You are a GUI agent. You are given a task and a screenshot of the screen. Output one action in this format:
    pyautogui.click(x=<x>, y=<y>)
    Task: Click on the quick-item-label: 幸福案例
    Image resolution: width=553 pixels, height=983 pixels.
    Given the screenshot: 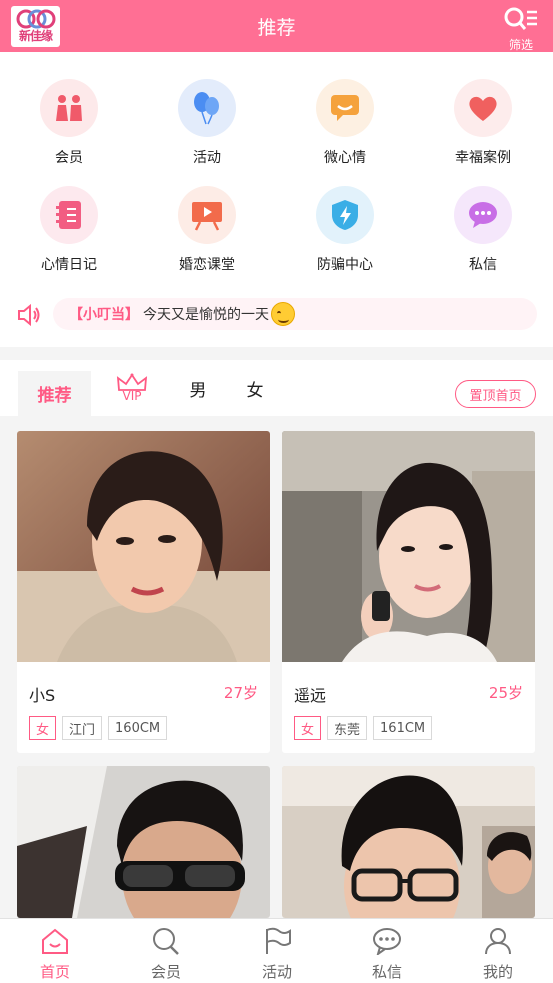 What is the action you would take?
    pyautogui.click(x=483, y=158)
    